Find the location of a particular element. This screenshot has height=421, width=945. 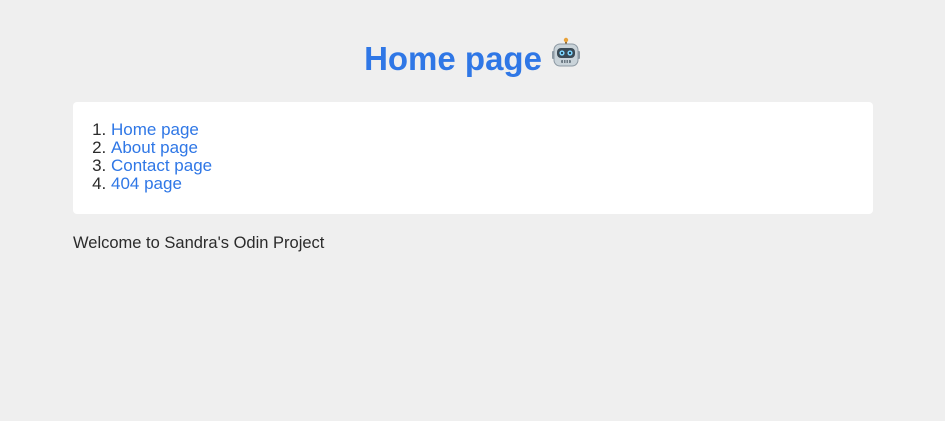

nav-link-404: 404 page is located at coordinates (146, 183).